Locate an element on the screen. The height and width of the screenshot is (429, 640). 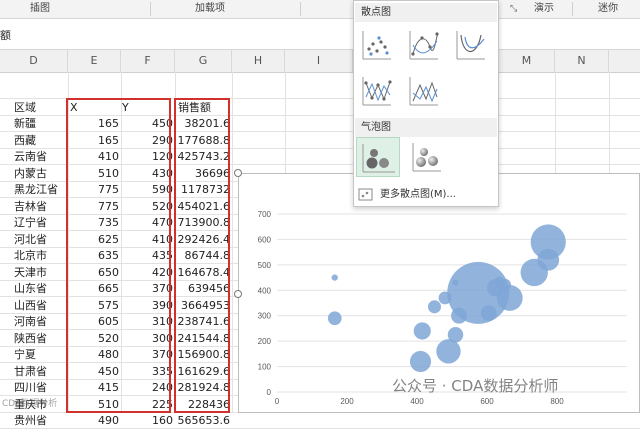
cell-region: 天津市 is located at coordinates (41, 272).